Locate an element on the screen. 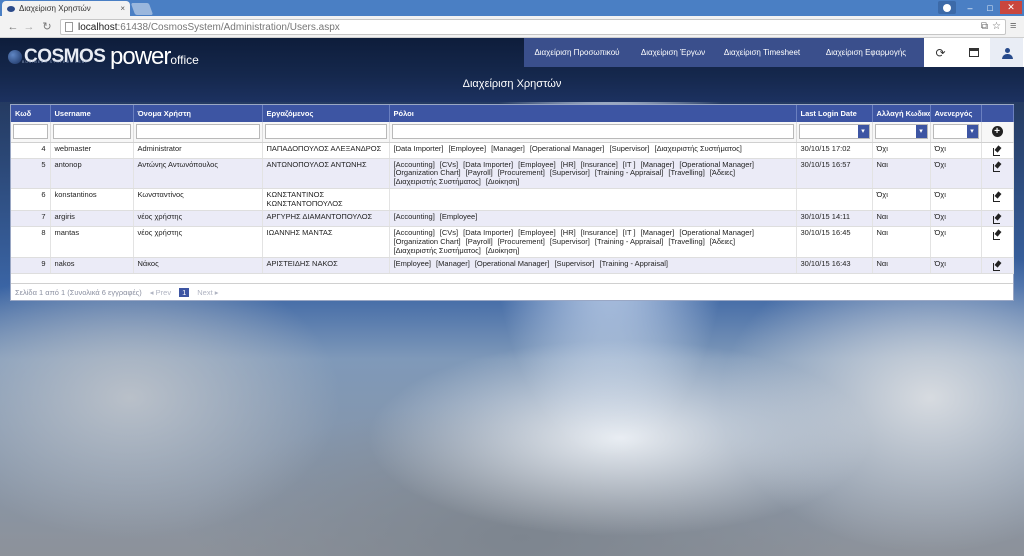  cell-last-login: 30/10/15 17:02 is located at coordinates (834, 150).